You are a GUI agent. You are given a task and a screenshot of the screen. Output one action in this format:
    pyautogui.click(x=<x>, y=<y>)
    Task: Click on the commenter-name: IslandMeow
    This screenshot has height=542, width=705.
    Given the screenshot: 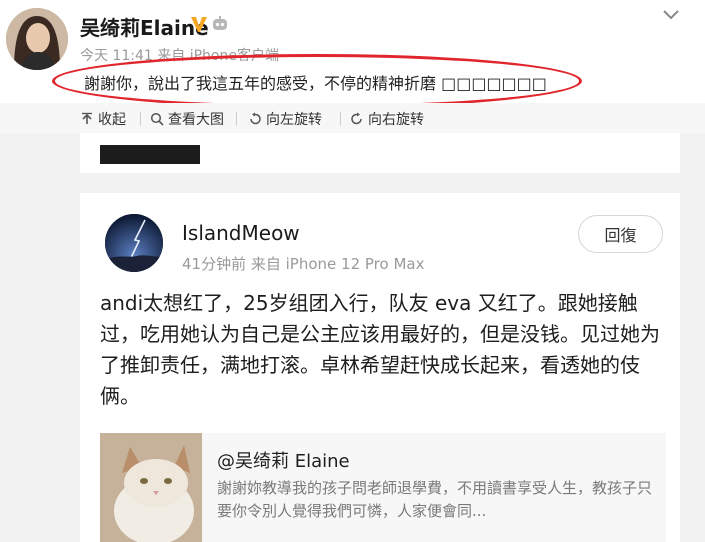 What is the action you would take?
    pyautogui.click(x=241, y=233)
    